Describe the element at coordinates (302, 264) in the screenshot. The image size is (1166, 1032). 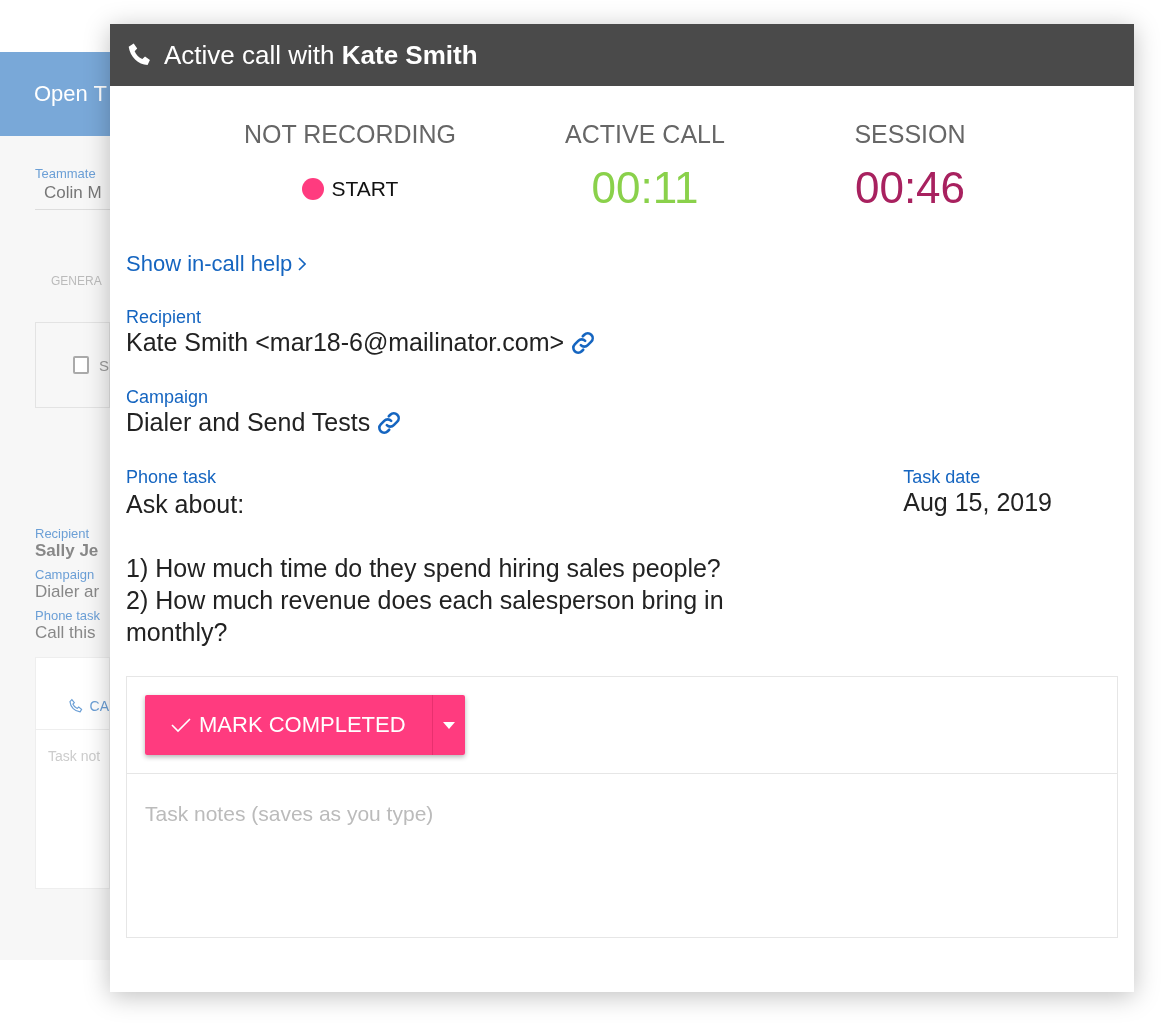
I see `chevron-icon` at that location.